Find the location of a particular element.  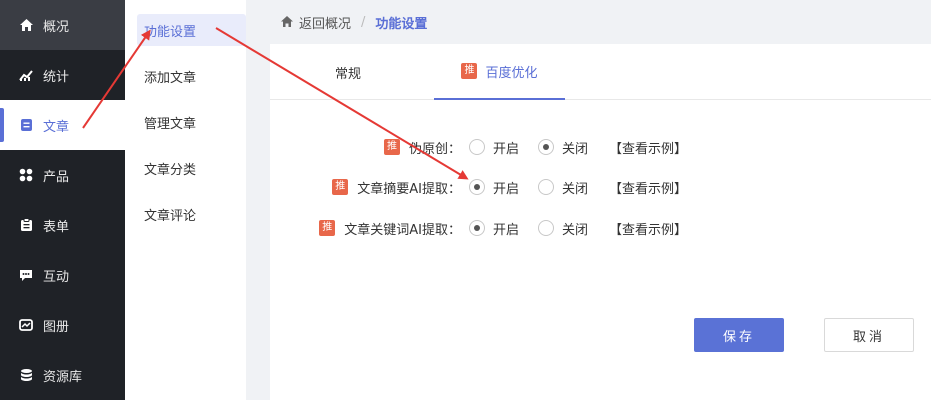

sidebar-item-label: 互动 is located at coordinates (56, 277).